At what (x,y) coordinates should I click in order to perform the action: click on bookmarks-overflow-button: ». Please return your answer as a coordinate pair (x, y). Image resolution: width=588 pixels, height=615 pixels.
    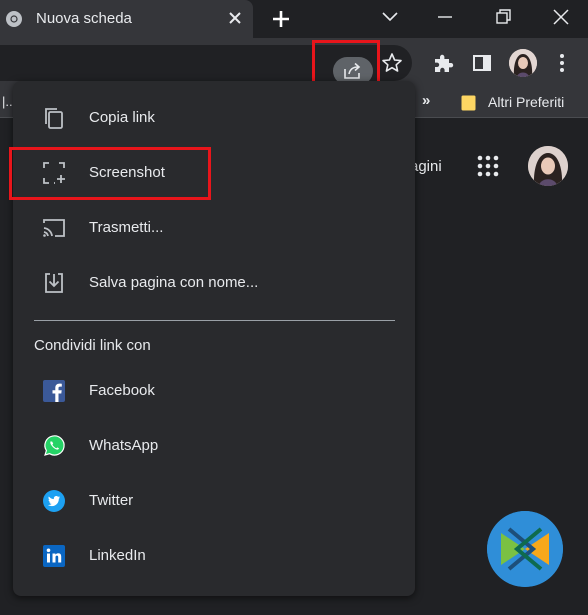
    Looking at the image, I should click on (426, 100).